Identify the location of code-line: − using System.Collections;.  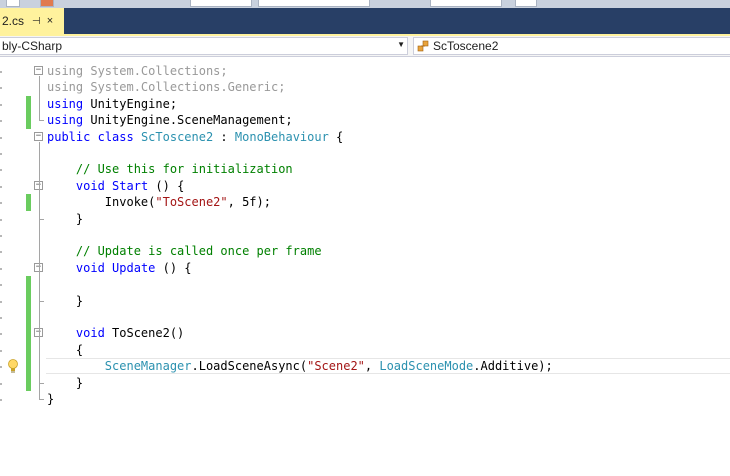
(365, 71).